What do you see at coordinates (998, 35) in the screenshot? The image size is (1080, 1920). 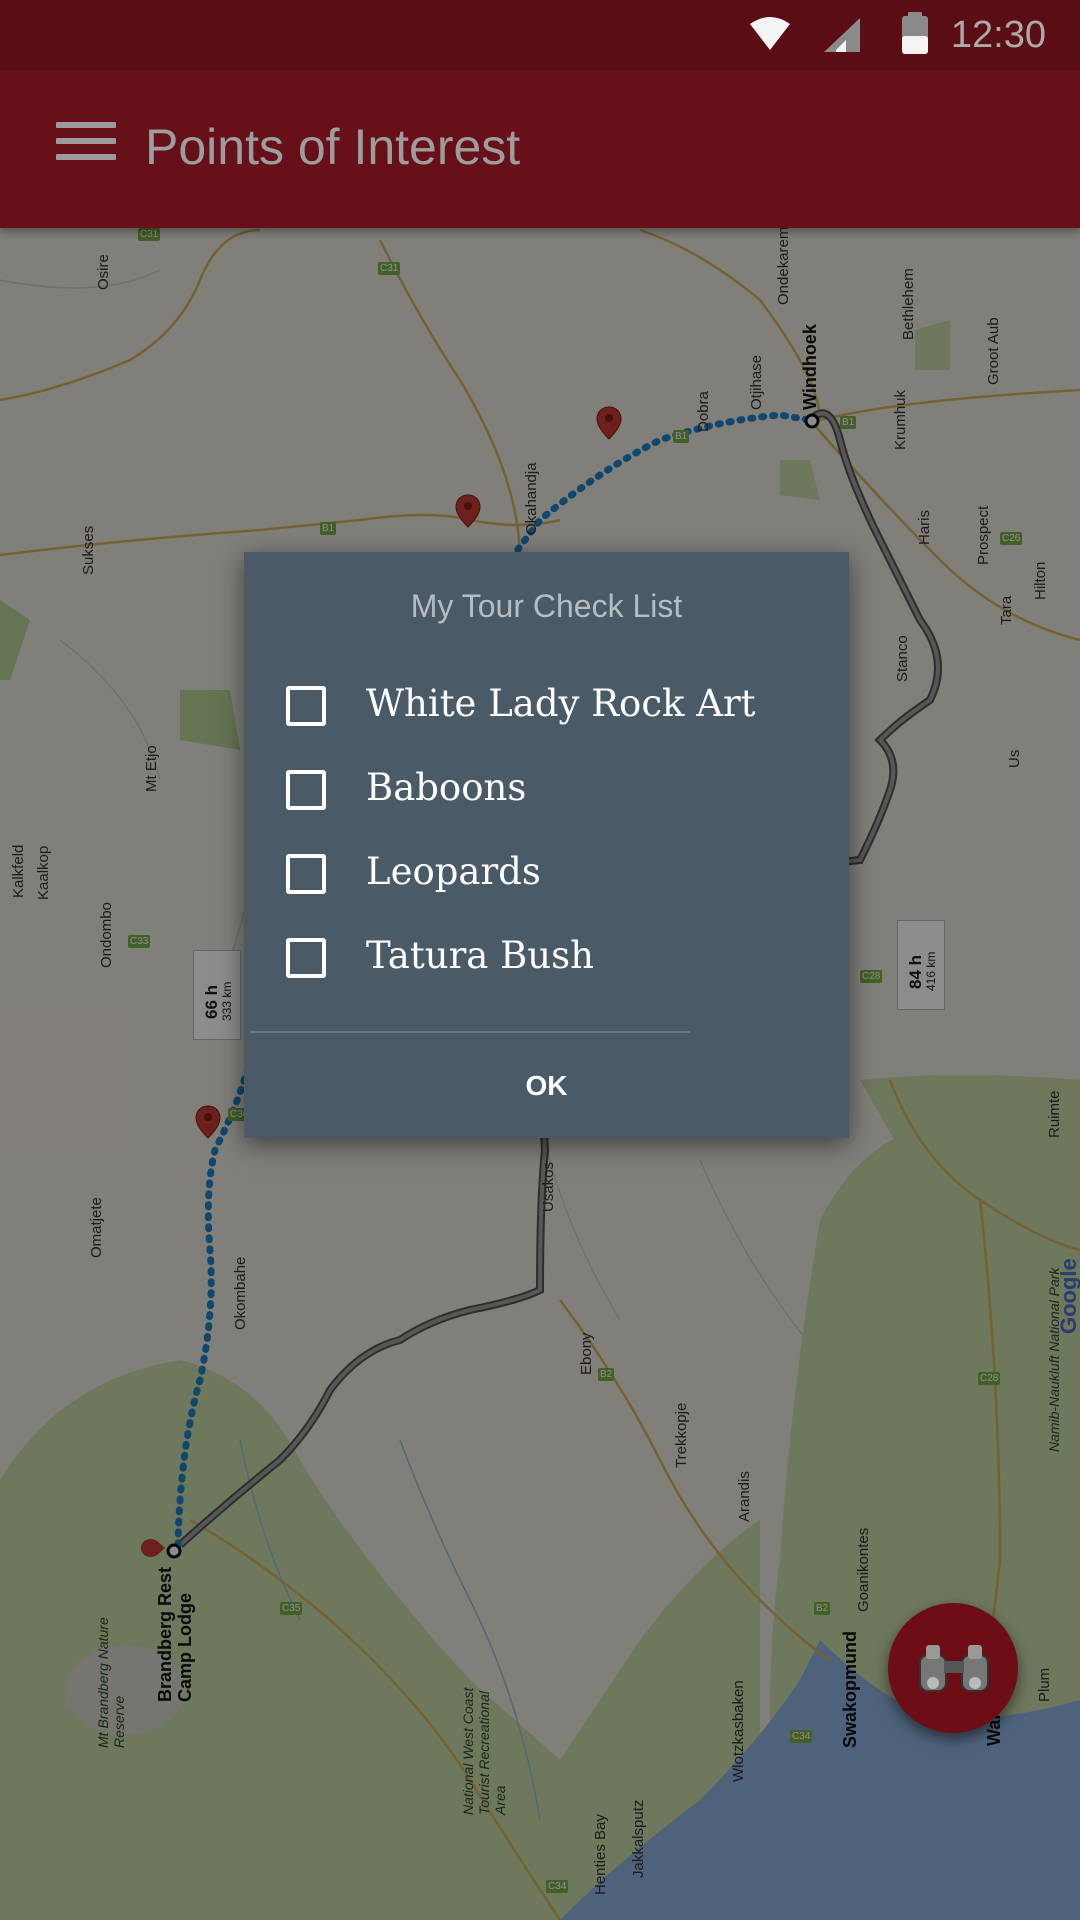 I see `status-time: 12:30` at bounding box center [998, 35].